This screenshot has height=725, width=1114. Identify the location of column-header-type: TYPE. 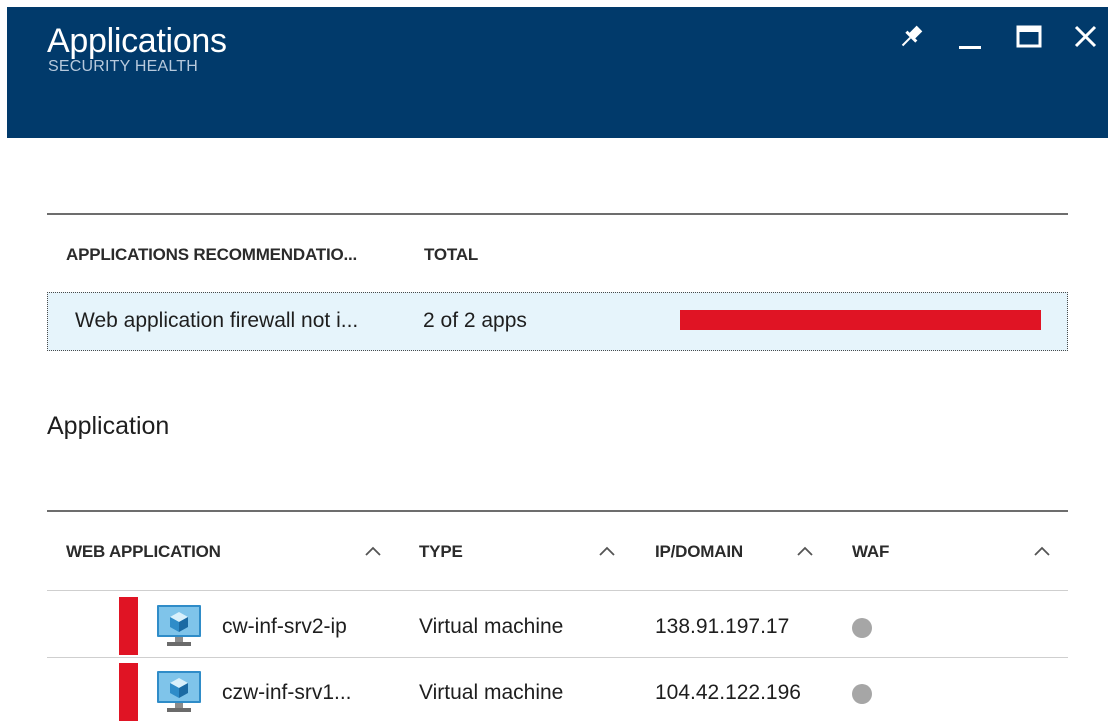
(441, 552).